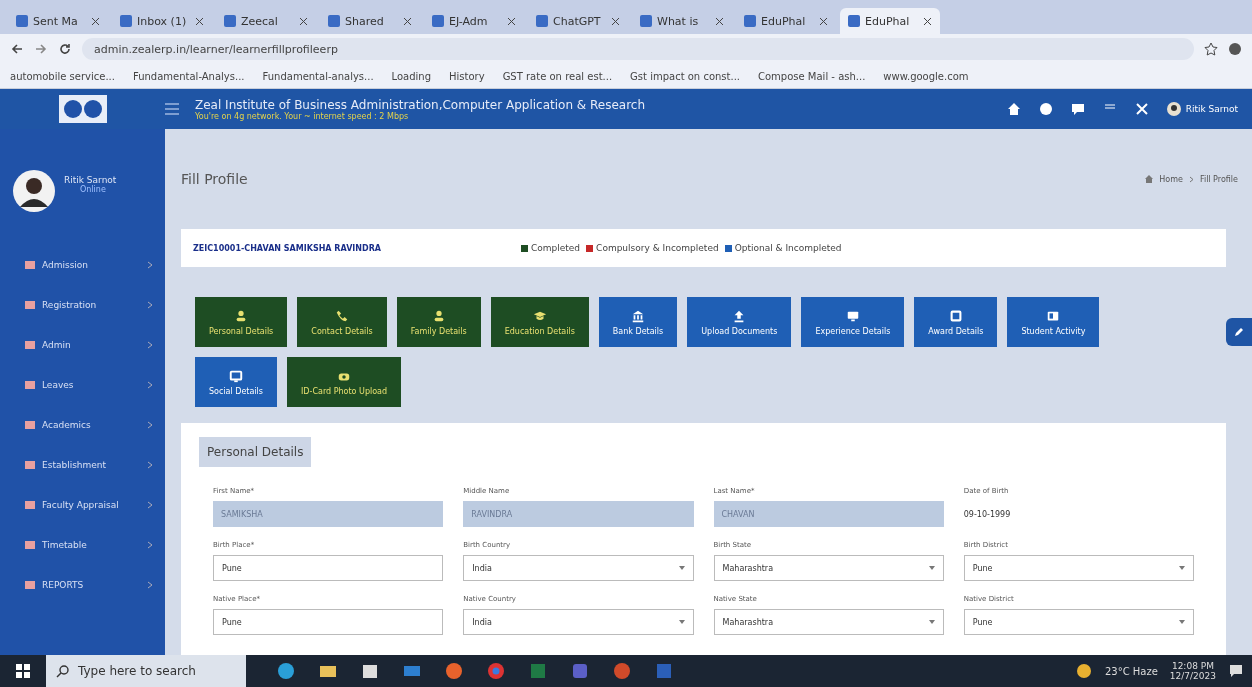 The width and height of the screenshot is (1252, 687). What do you see at coordinates (82, 109) in the screenshot?
I see `logo-icon` at bounding box center [82, 109].